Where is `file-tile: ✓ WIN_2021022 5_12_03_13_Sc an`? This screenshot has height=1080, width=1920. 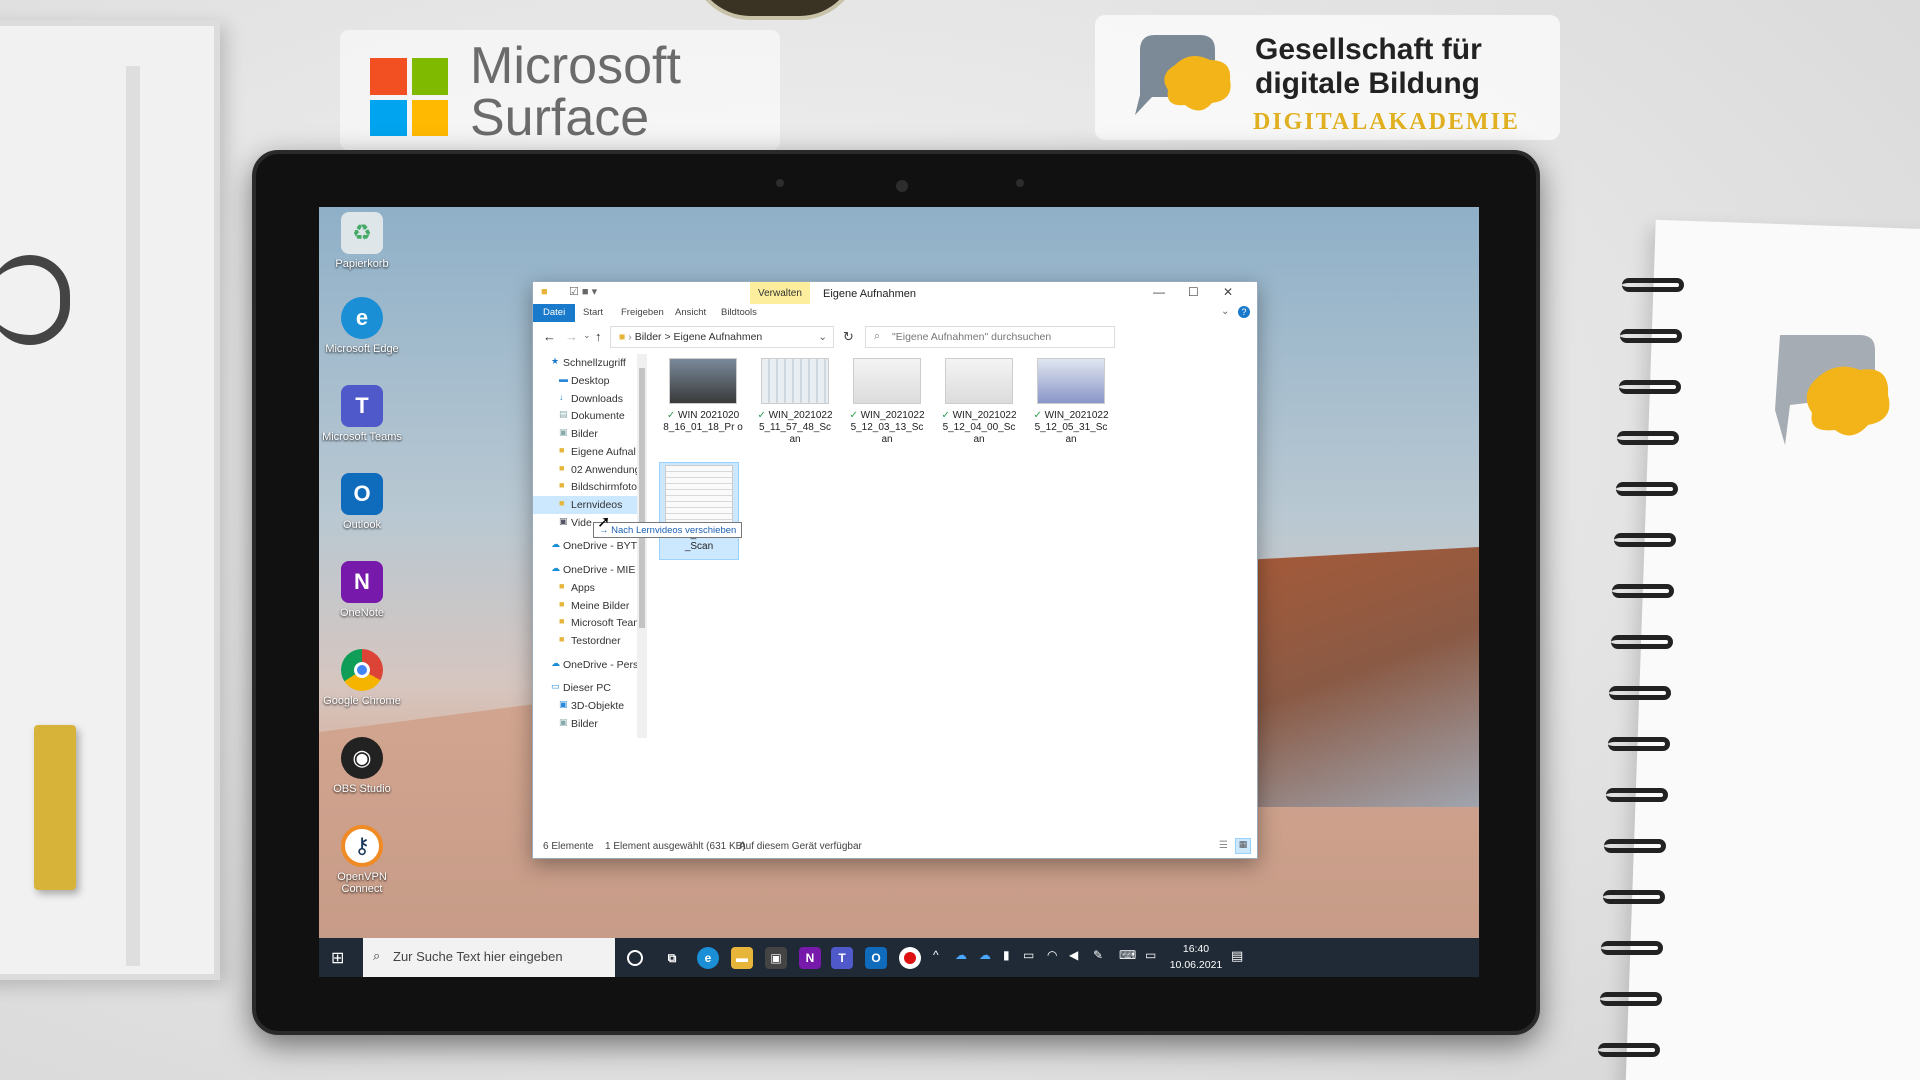
file-tile: ✓ WIN_2021022 5_12_03_13_Sc an is located at coordinates (887, 402).